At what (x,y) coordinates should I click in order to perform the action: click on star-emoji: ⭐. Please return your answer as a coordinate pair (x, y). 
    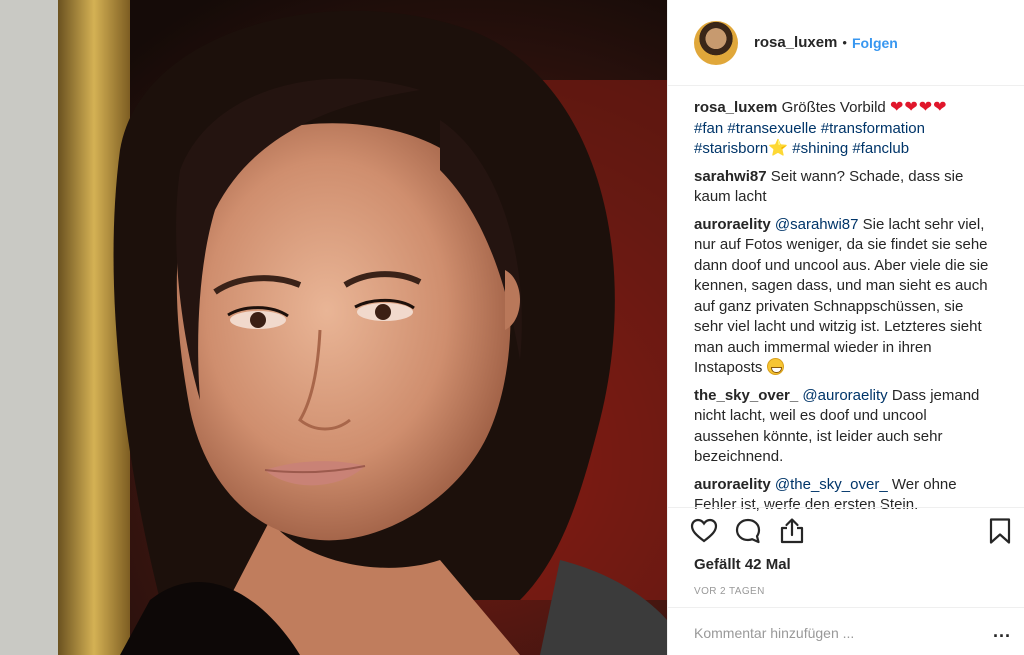
    Looking at the image, I should click on (778, 148).